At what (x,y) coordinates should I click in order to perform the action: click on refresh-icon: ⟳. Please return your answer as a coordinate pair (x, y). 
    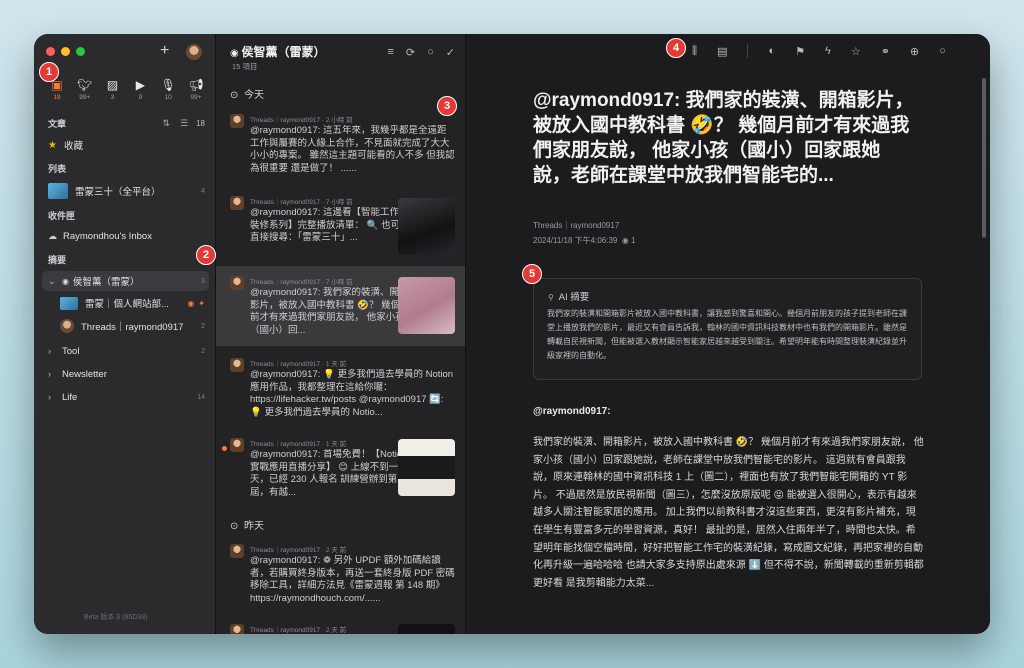
    Looking at the image, I should click on (410, 52).